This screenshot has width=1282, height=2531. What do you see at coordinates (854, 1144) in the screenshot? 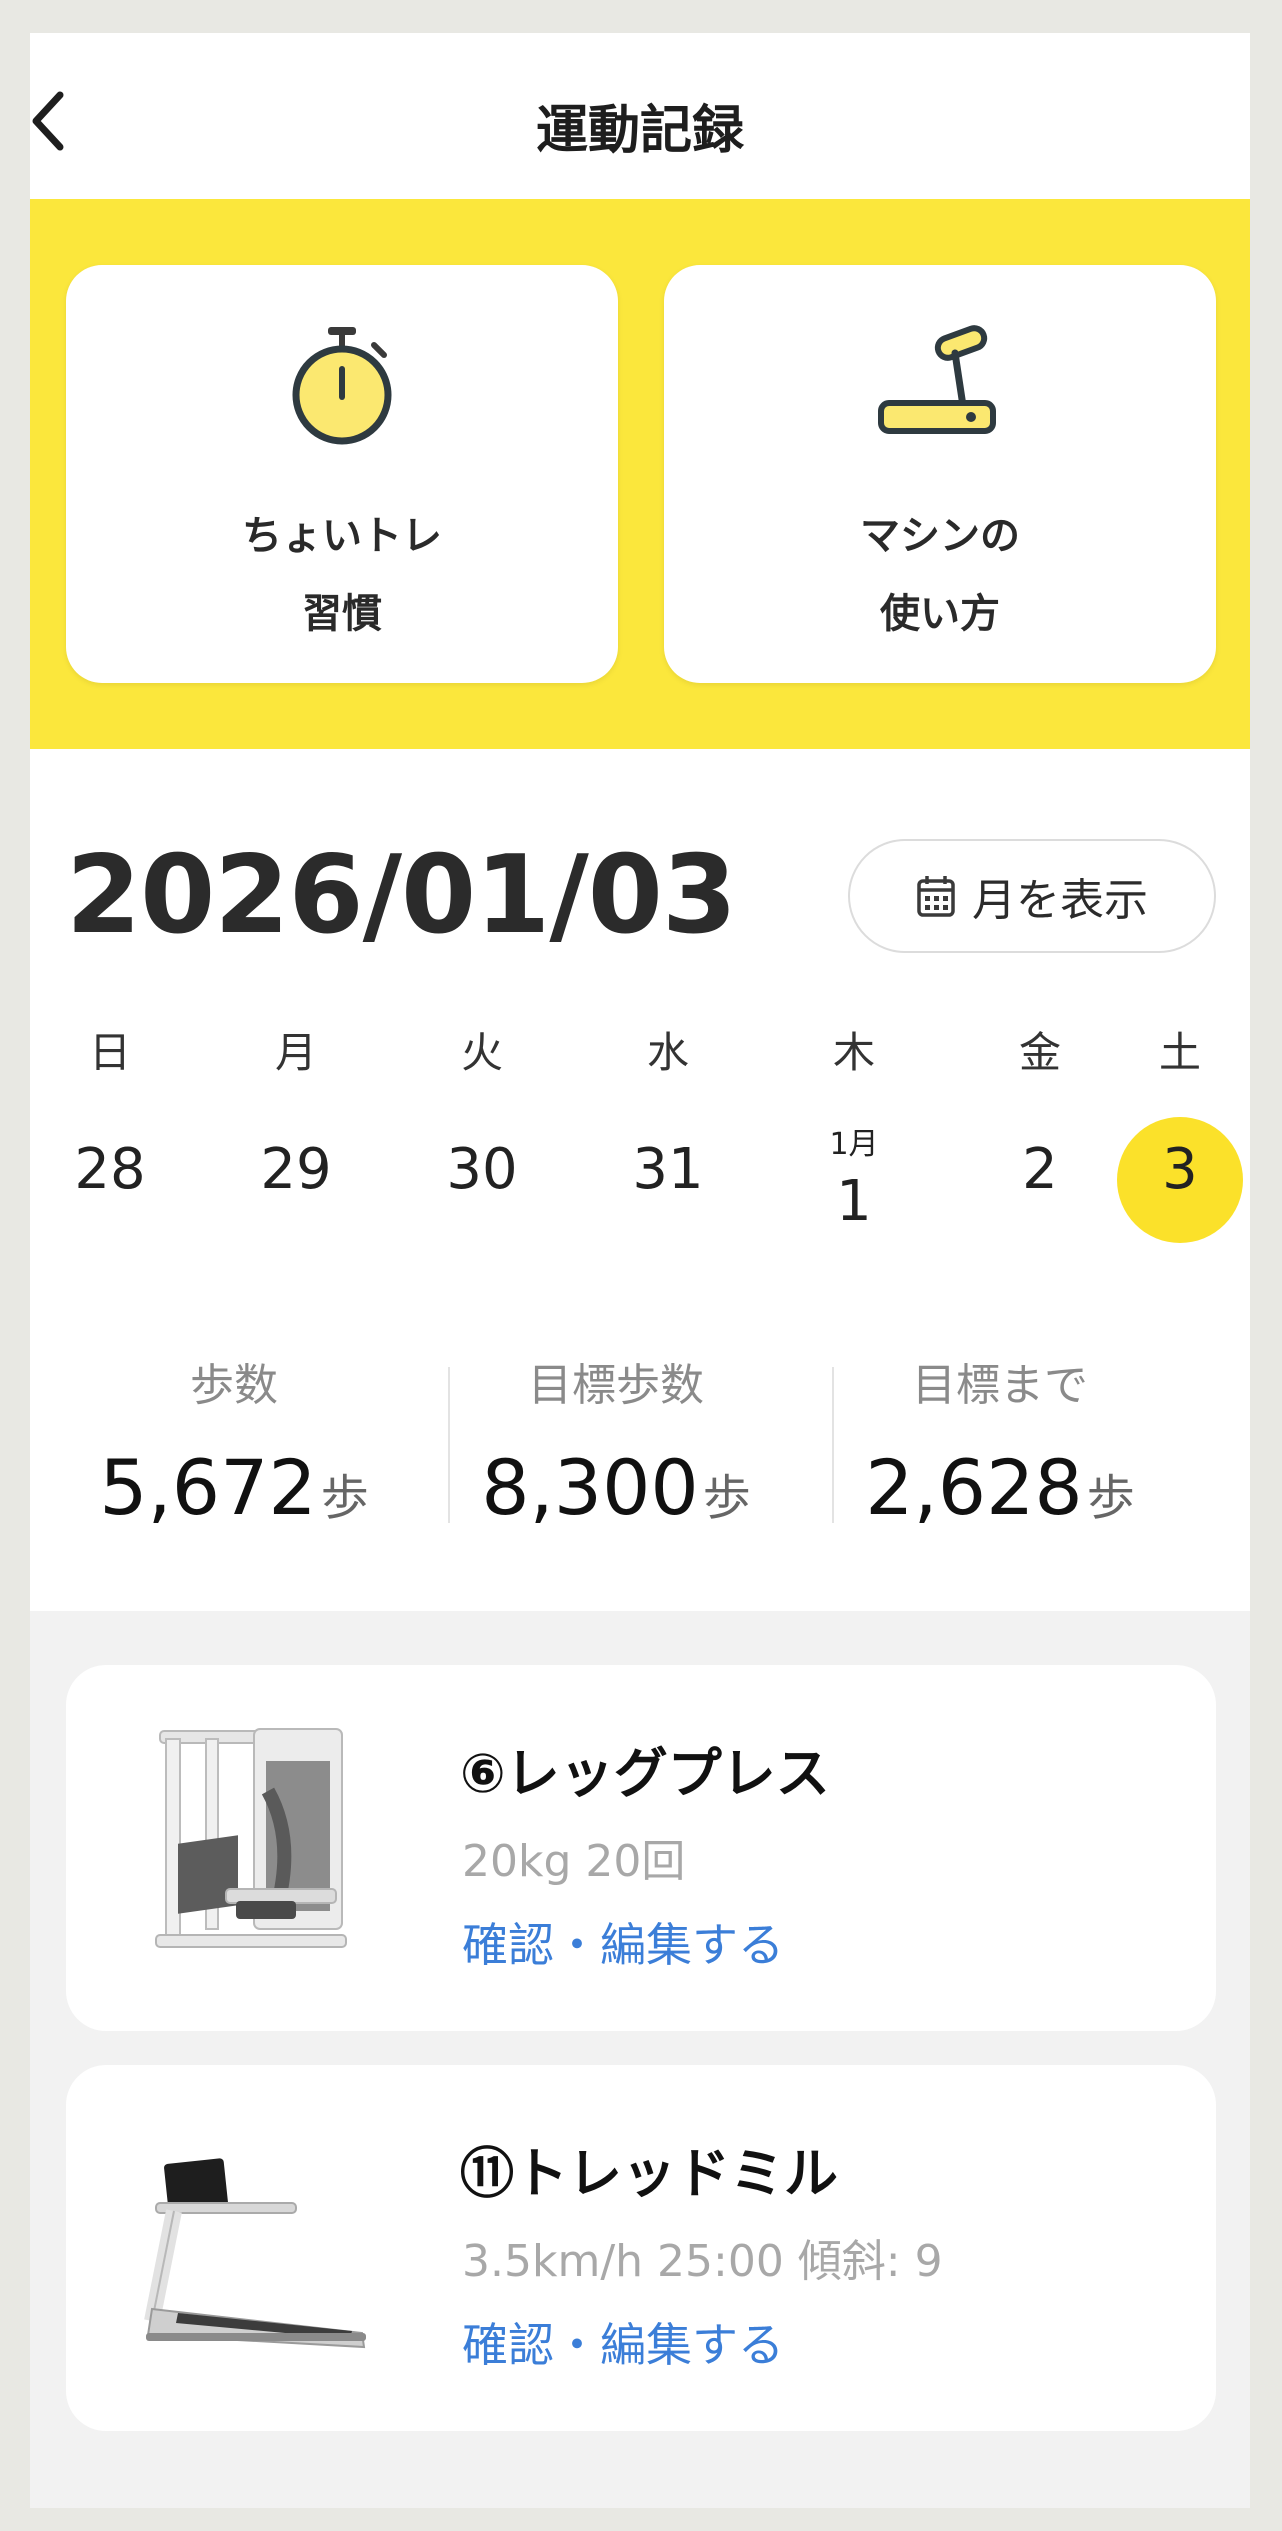
I see `month-marker: 1月` at bounding box center [854, 1144].